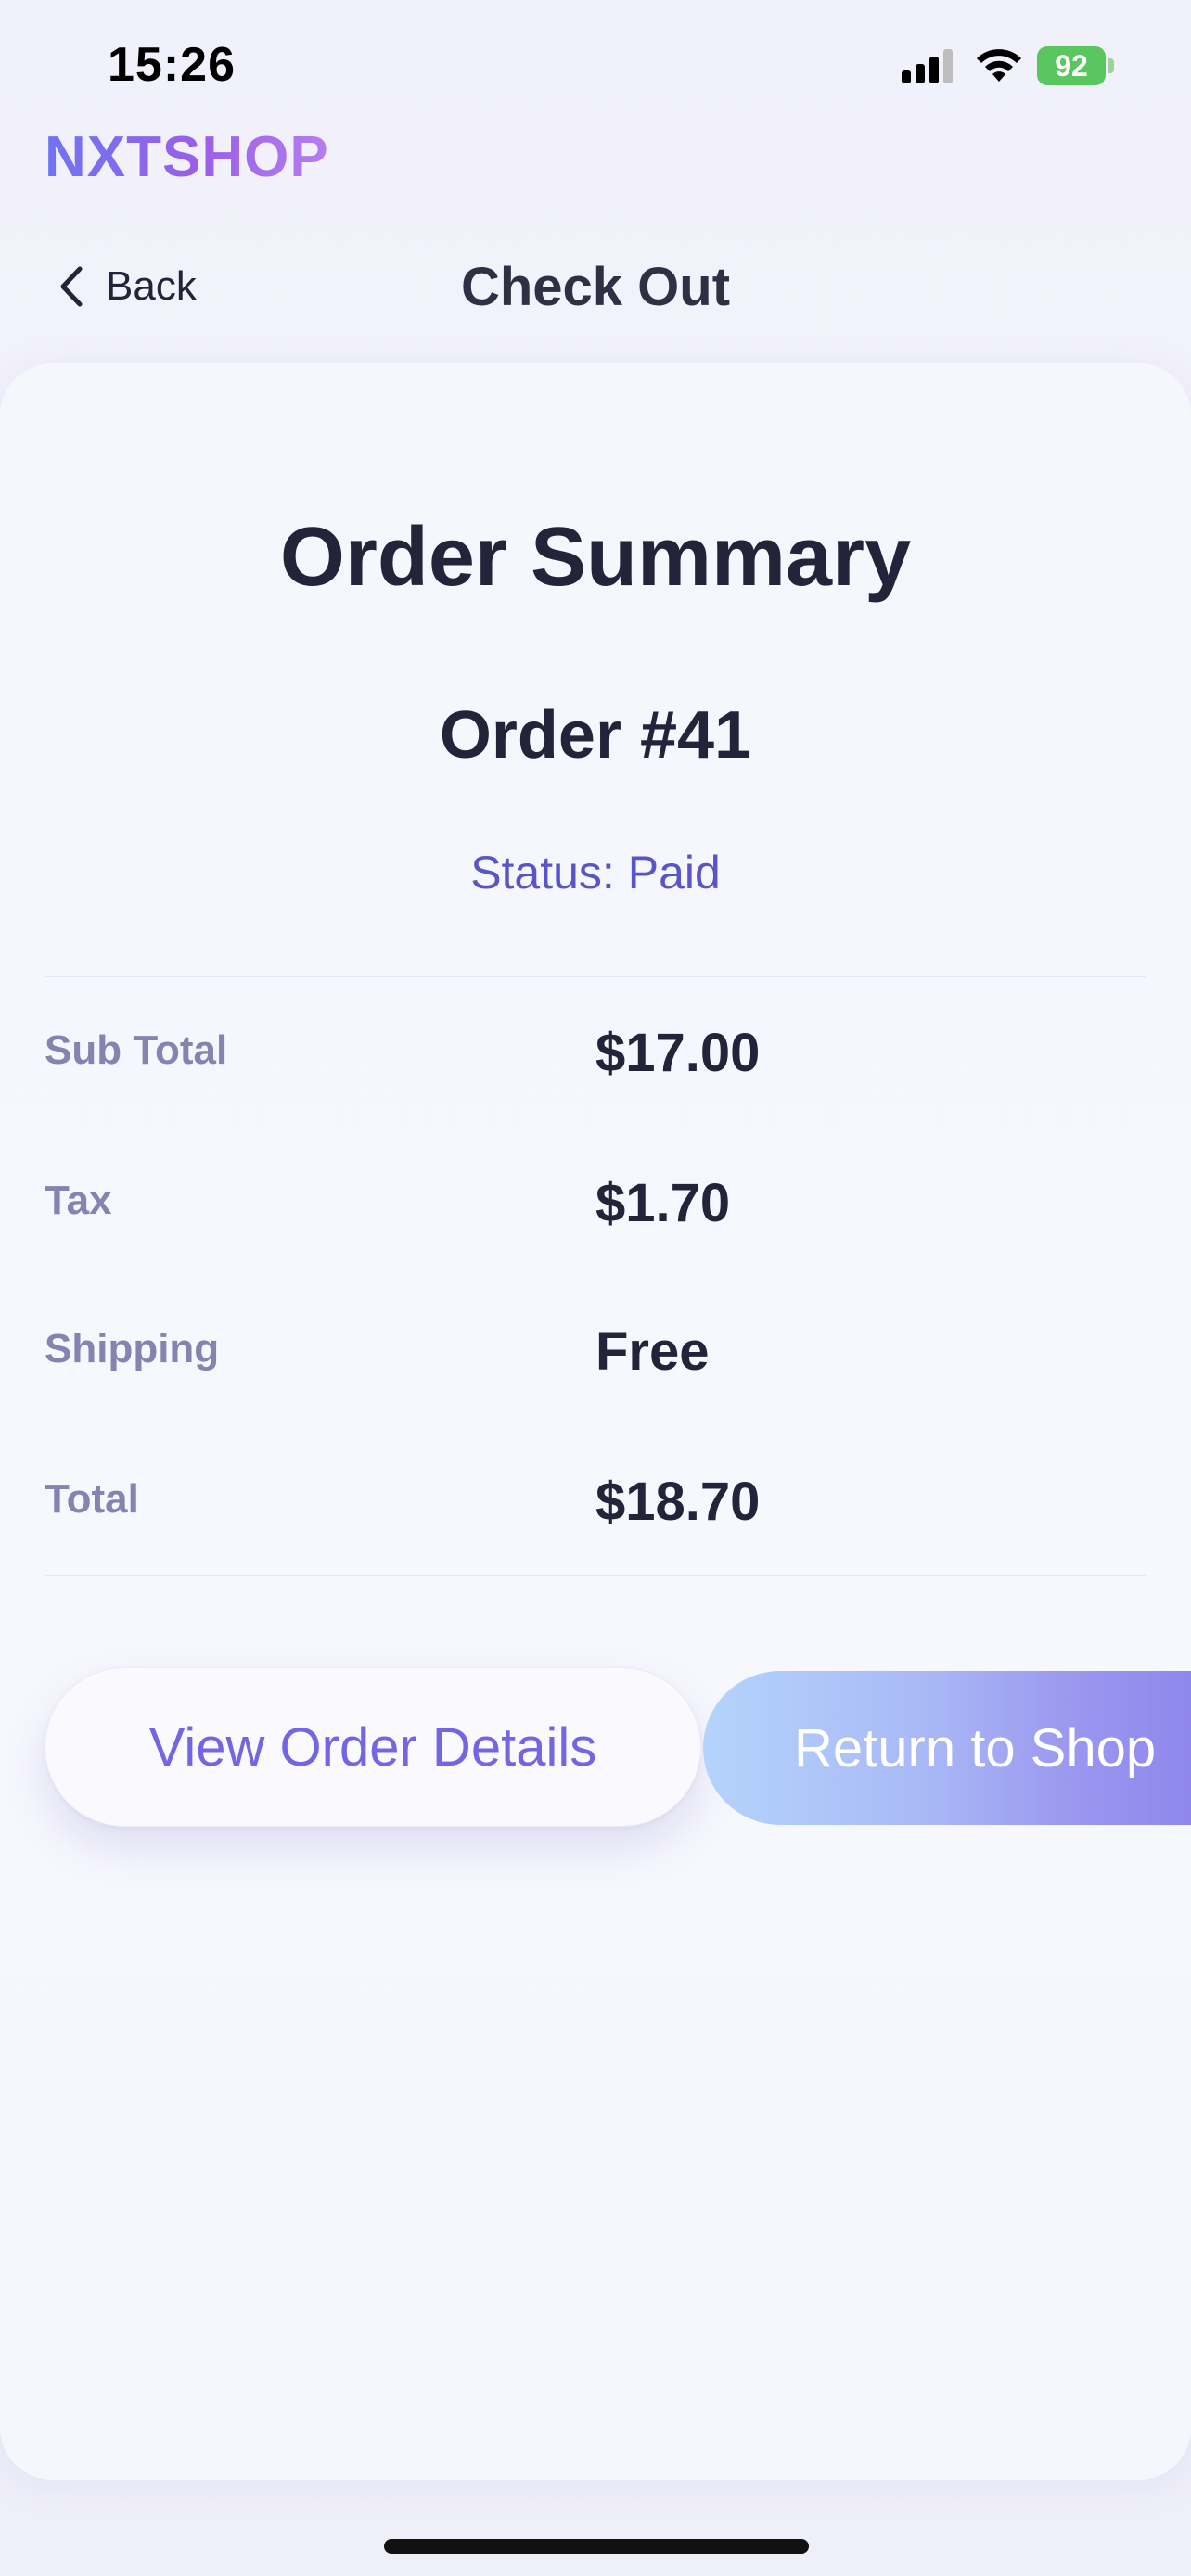 The image size is (1191, 2576). I want to click on nav-bar: Check Out Back, so click(595, 287).